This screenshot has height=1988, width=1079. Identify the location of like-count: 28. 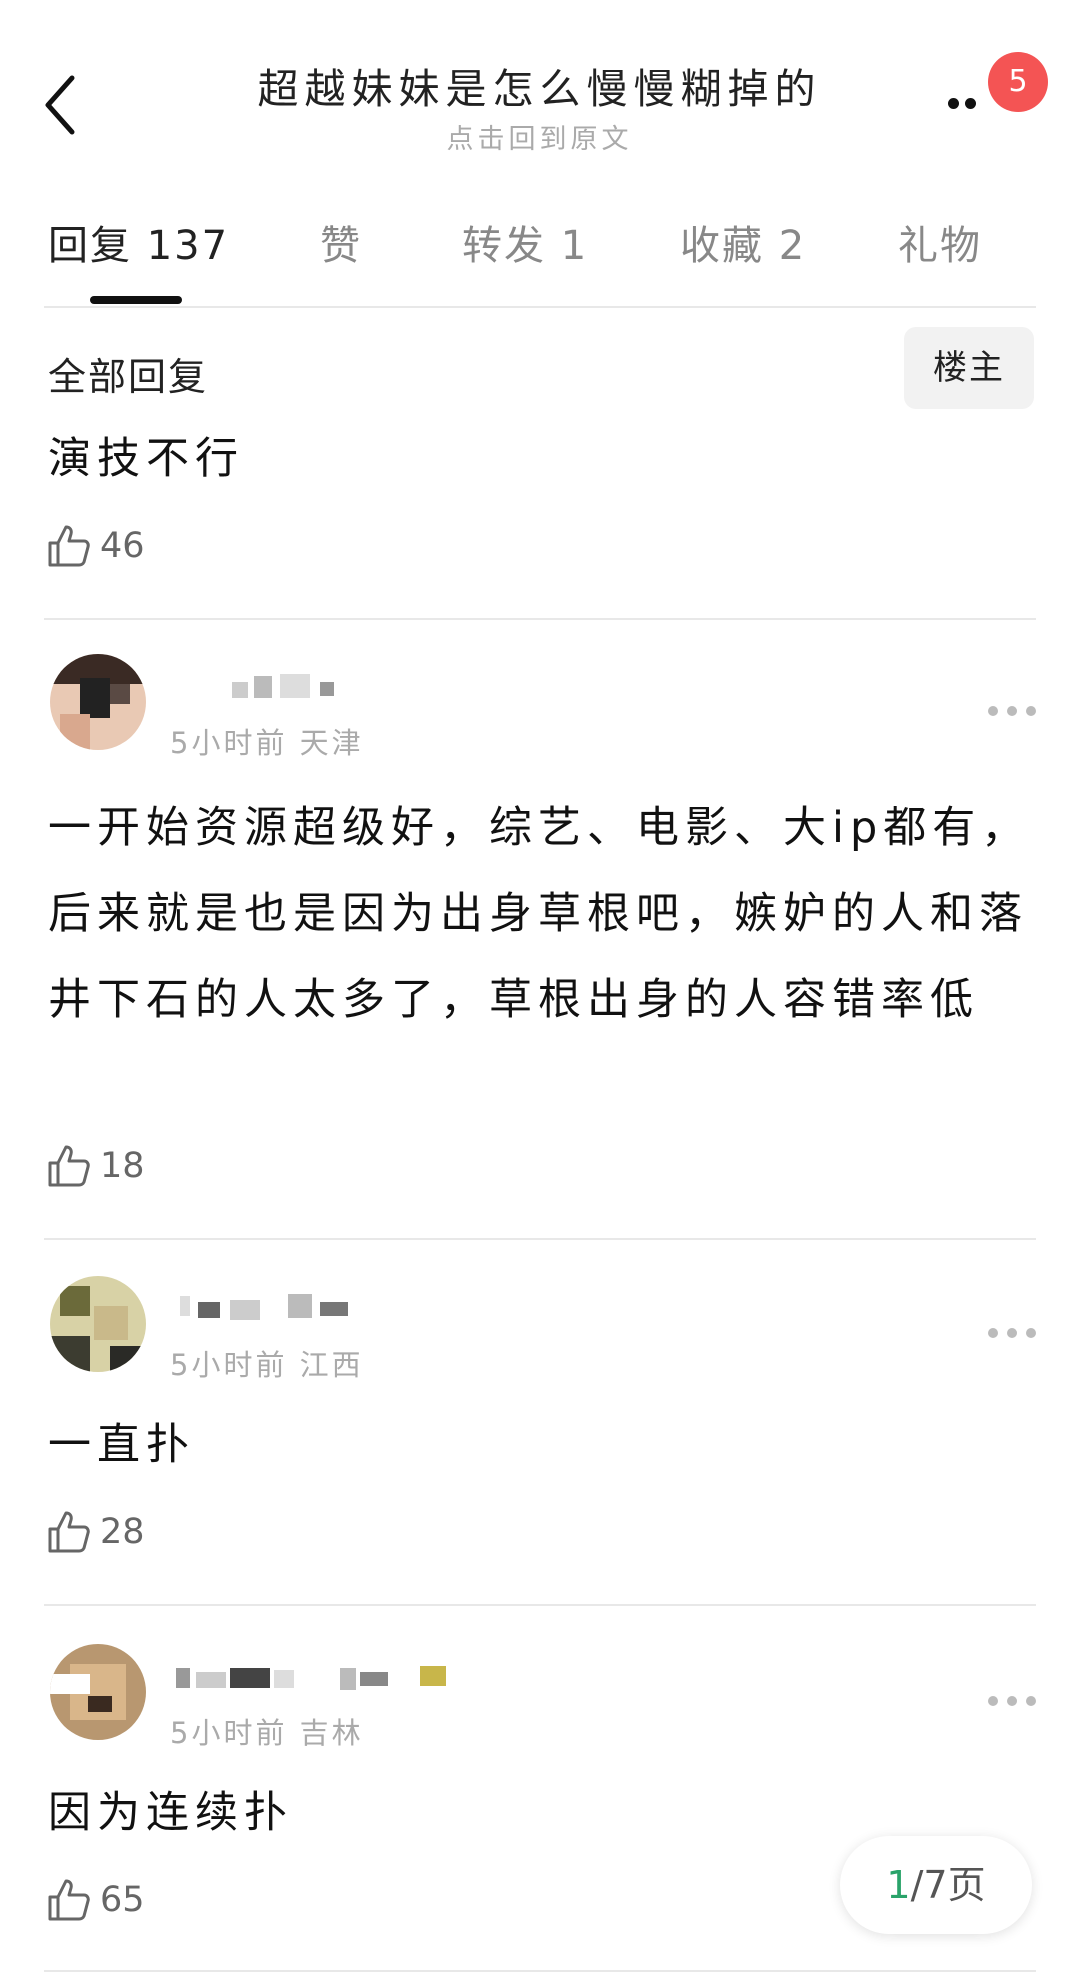
(122, 1532).